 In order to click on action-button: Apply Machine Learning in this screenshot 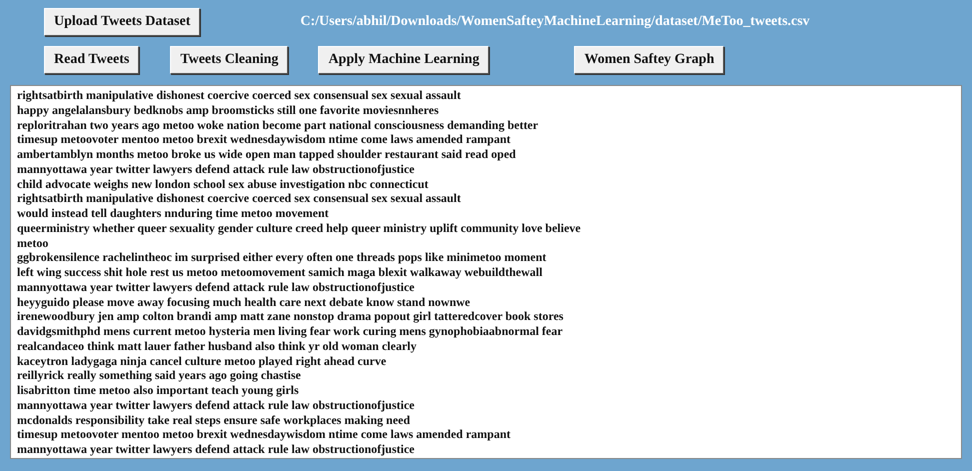, I will do `click(404, 60)`.